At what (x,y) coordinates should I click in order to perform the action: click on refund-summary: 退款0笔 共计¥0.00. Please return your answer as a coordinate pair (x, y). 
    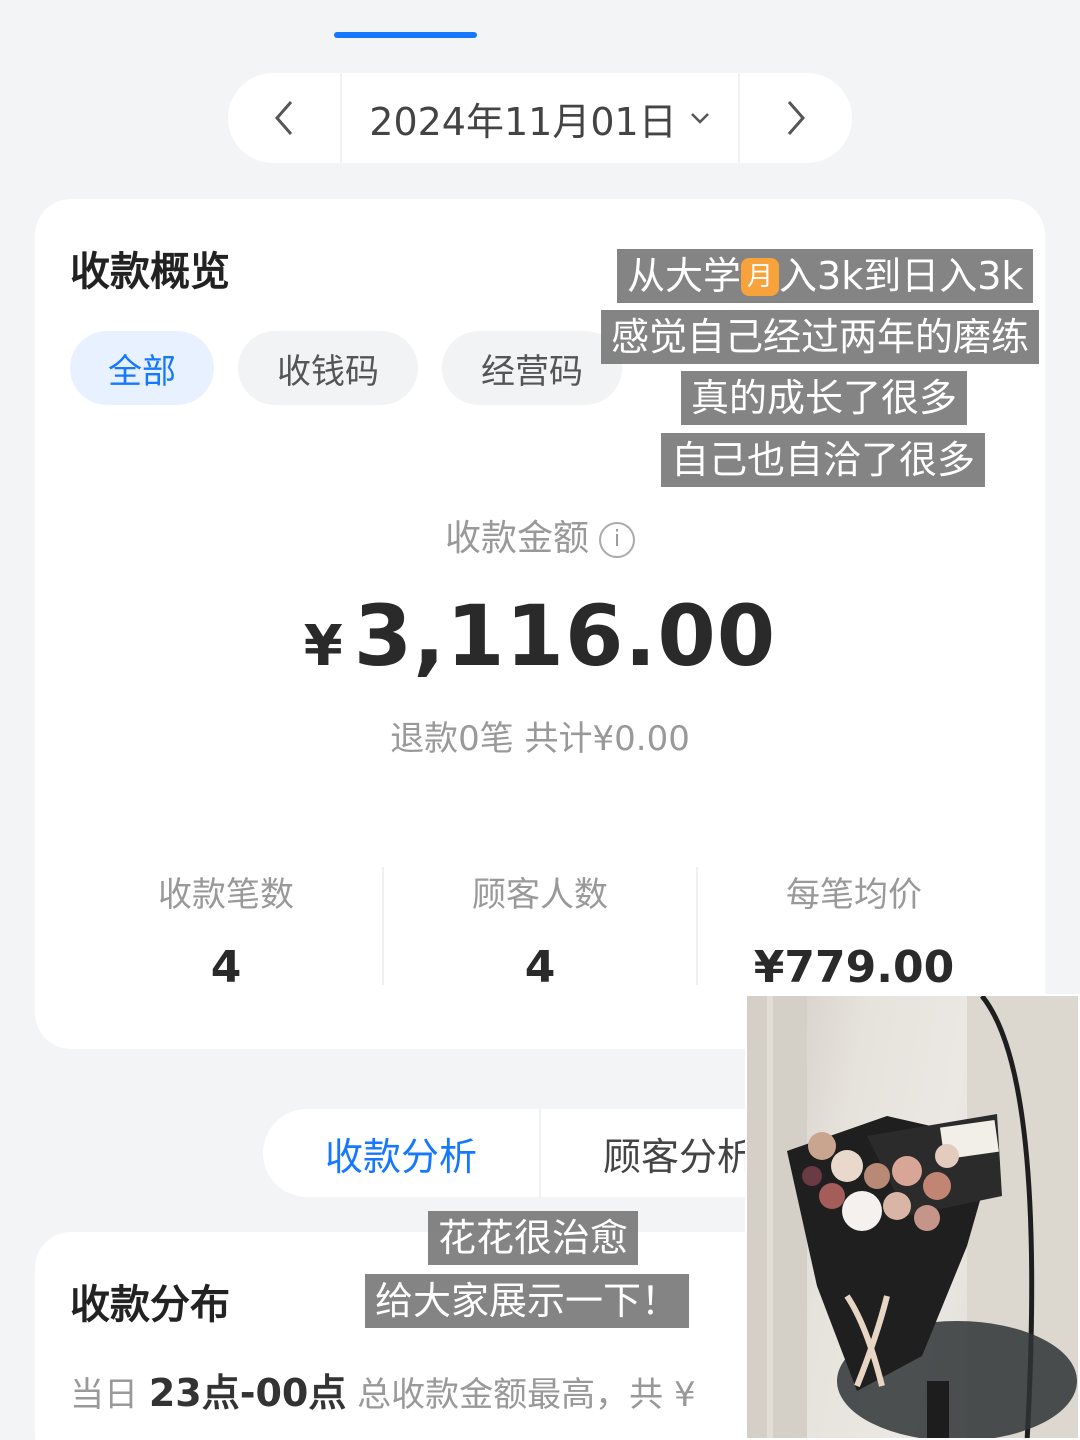
    Looking at the image, I should click on (540, 739).